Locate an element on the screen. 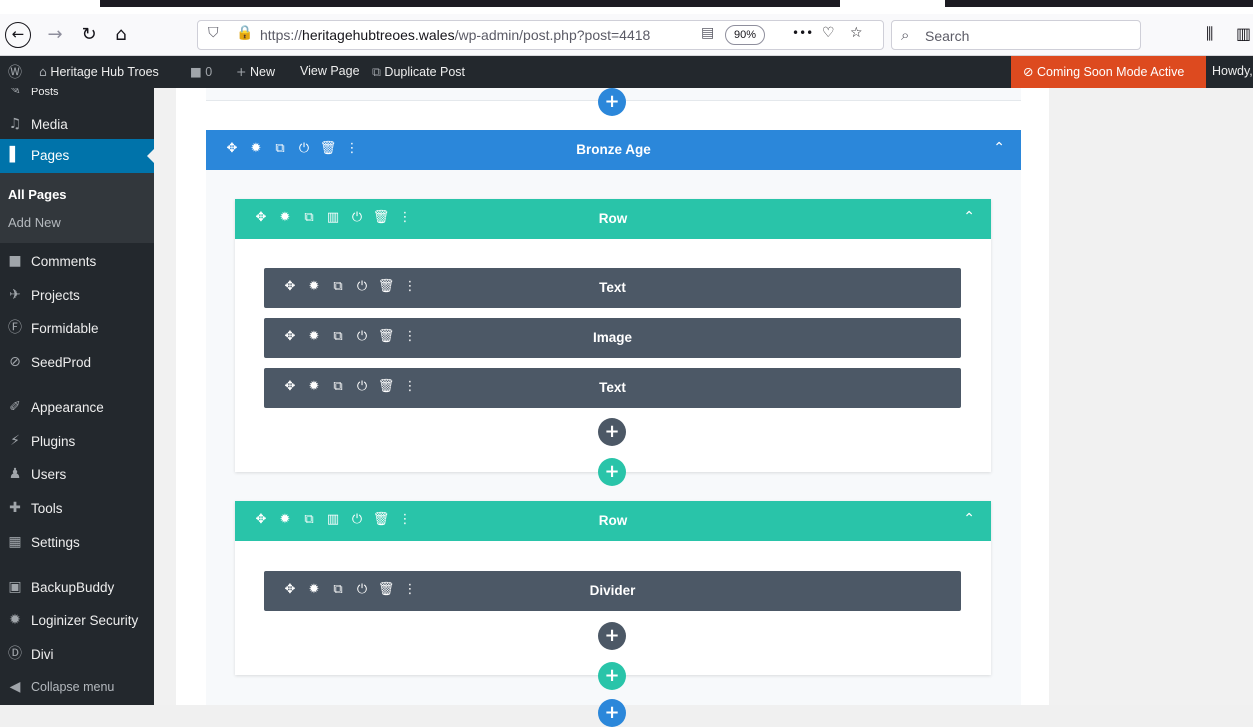 The image size is (1253, 727). comments-link: ■ 0 is located at coordinates (201, 71).